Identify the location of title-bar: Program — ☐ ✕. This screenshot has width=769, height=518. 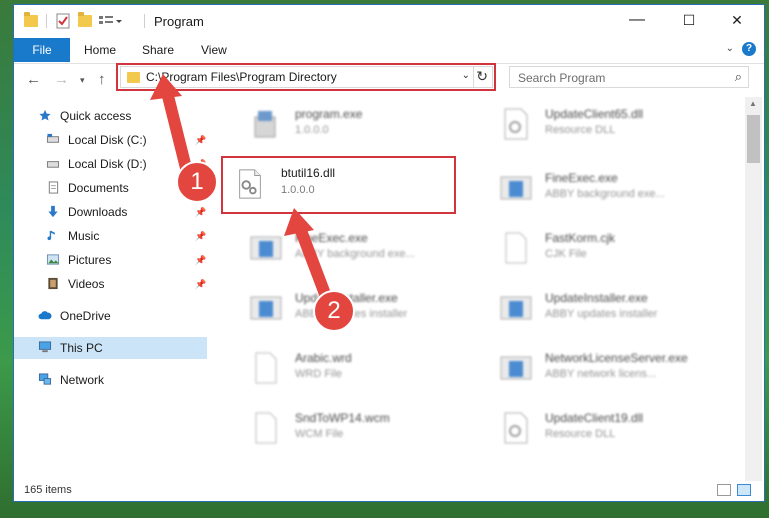
(389, 21).